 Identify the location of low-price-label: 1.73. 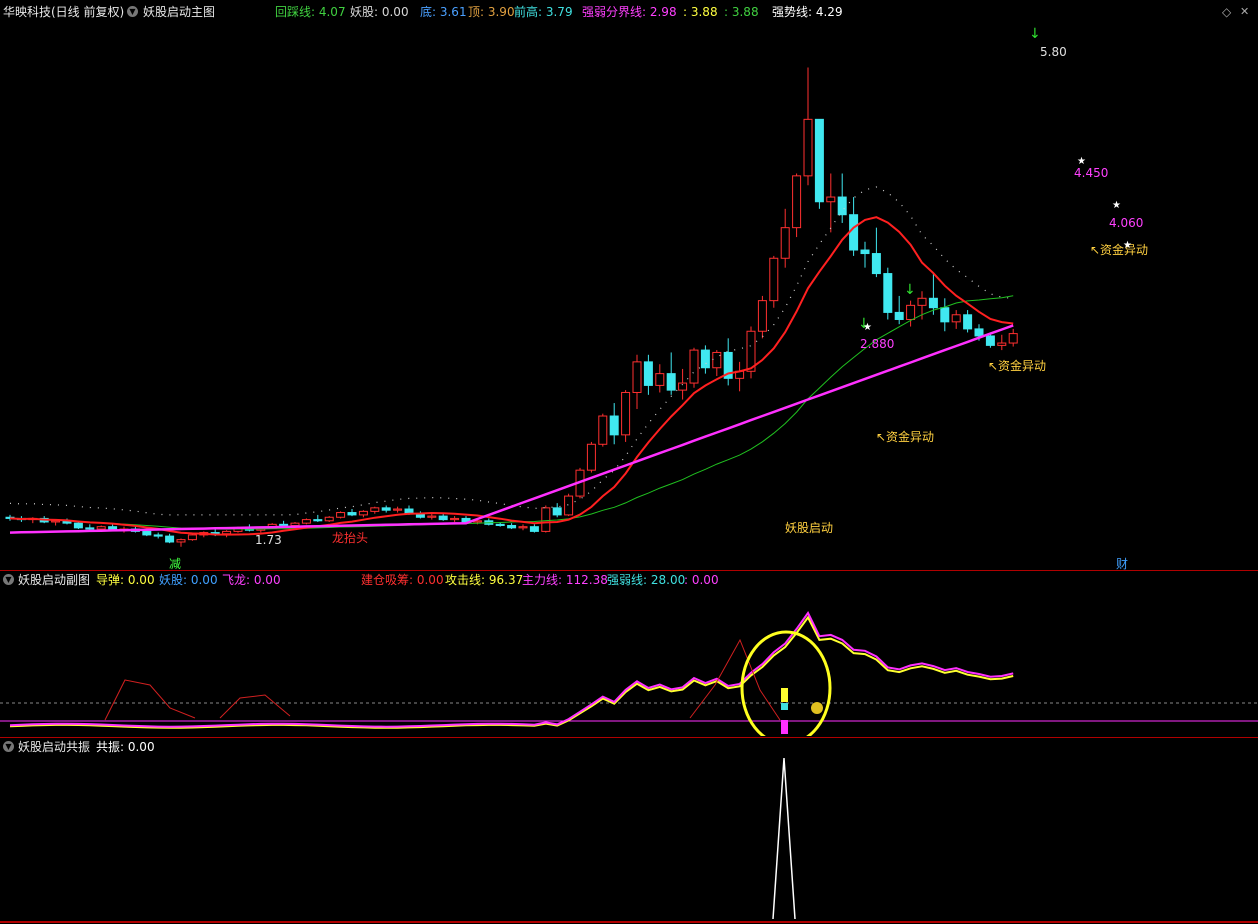
(268, 540).